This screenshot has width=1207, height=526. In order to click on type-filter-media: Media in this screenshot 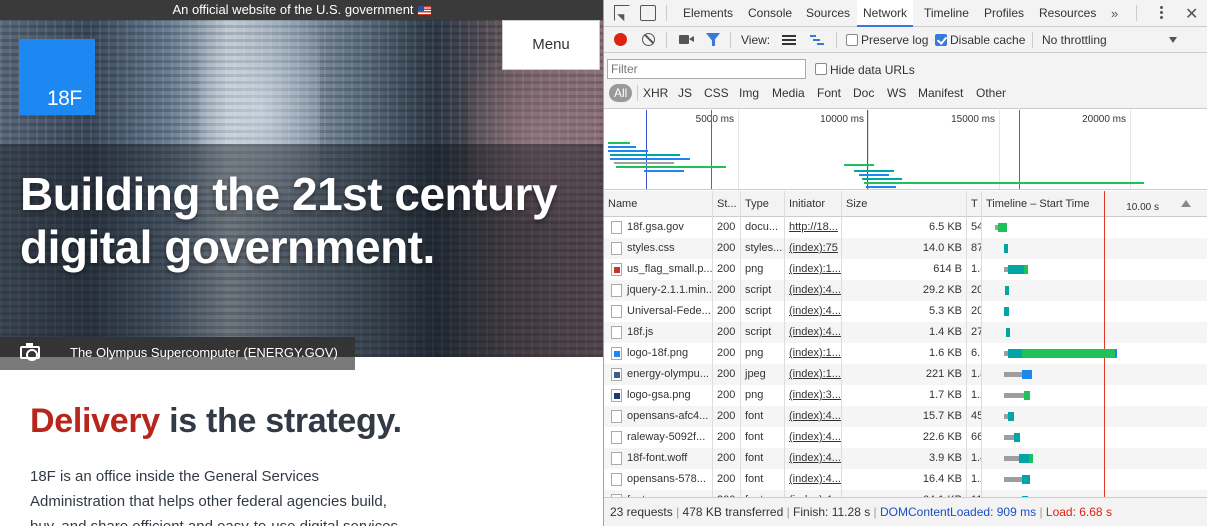, I will do `click(788, 93)`.